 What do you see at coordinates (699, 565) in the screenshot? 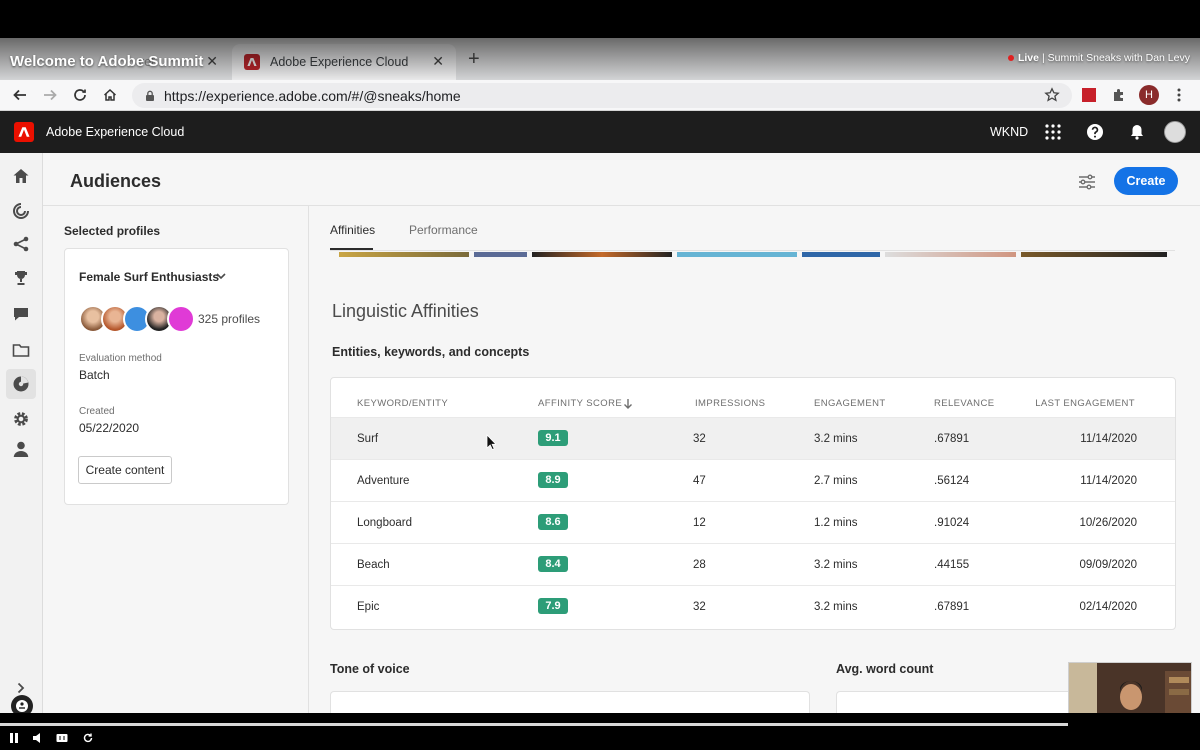
I see `impressions-cell: 28` at bounding box center [699, 565].